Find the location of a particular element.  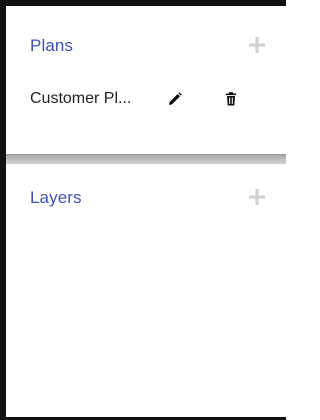

pencil-icon is located at coordinates (175, 98).